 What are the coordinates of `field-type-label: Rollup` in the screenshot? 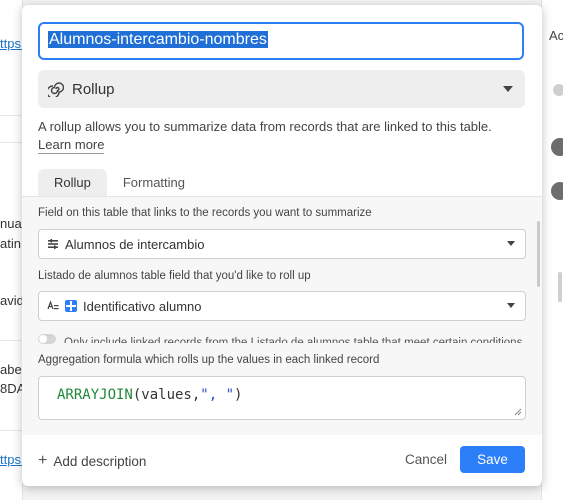 It's located at (93, 89).